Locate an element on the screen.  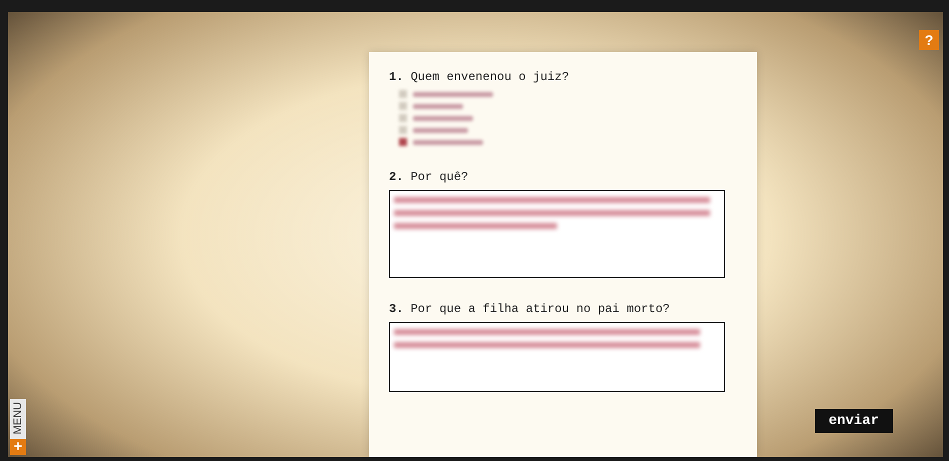
send-button: enviar is located at coordinates (853, 421).